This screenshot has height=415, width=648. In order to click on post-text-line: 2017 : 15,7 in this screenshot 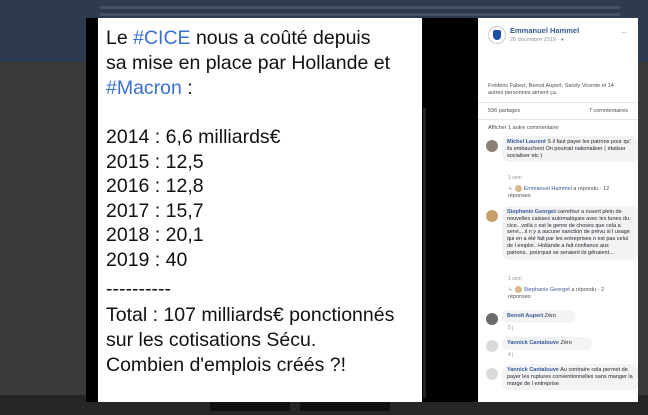, I will do `click(155, 211)`.